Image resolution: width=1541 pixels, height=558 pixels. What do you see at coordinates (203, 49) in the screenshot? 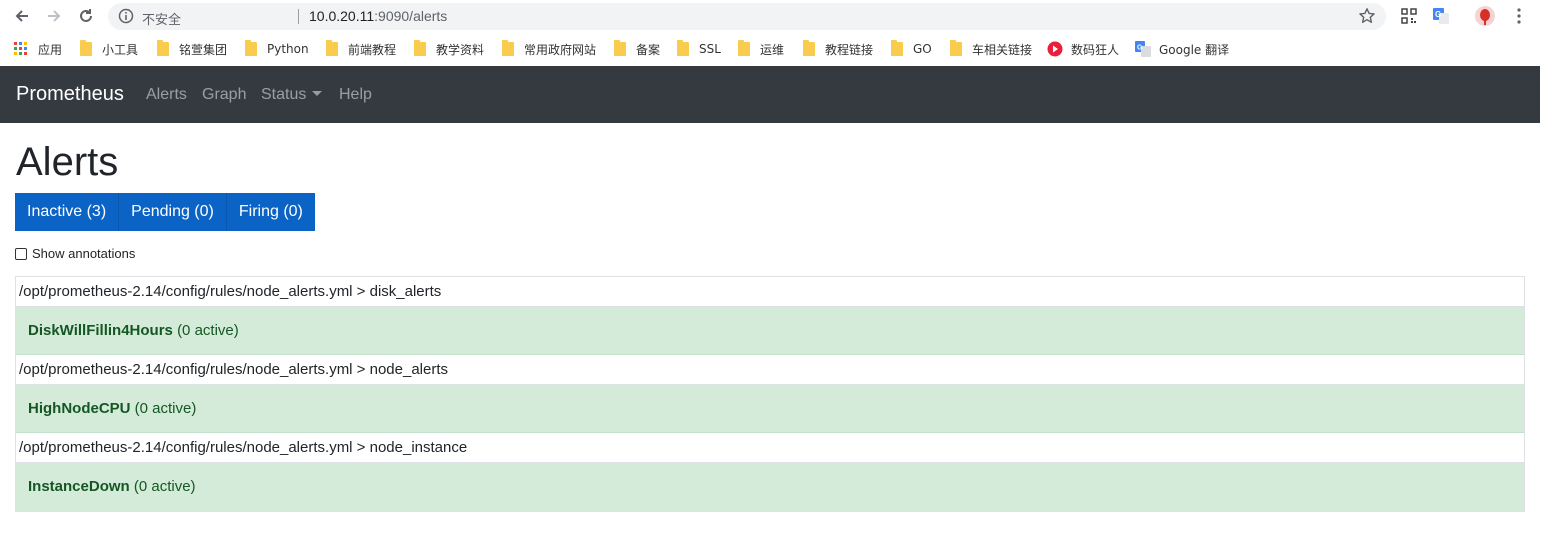
I see `bookmark-label: 铭萱集团` at bounding box center [203, 49].